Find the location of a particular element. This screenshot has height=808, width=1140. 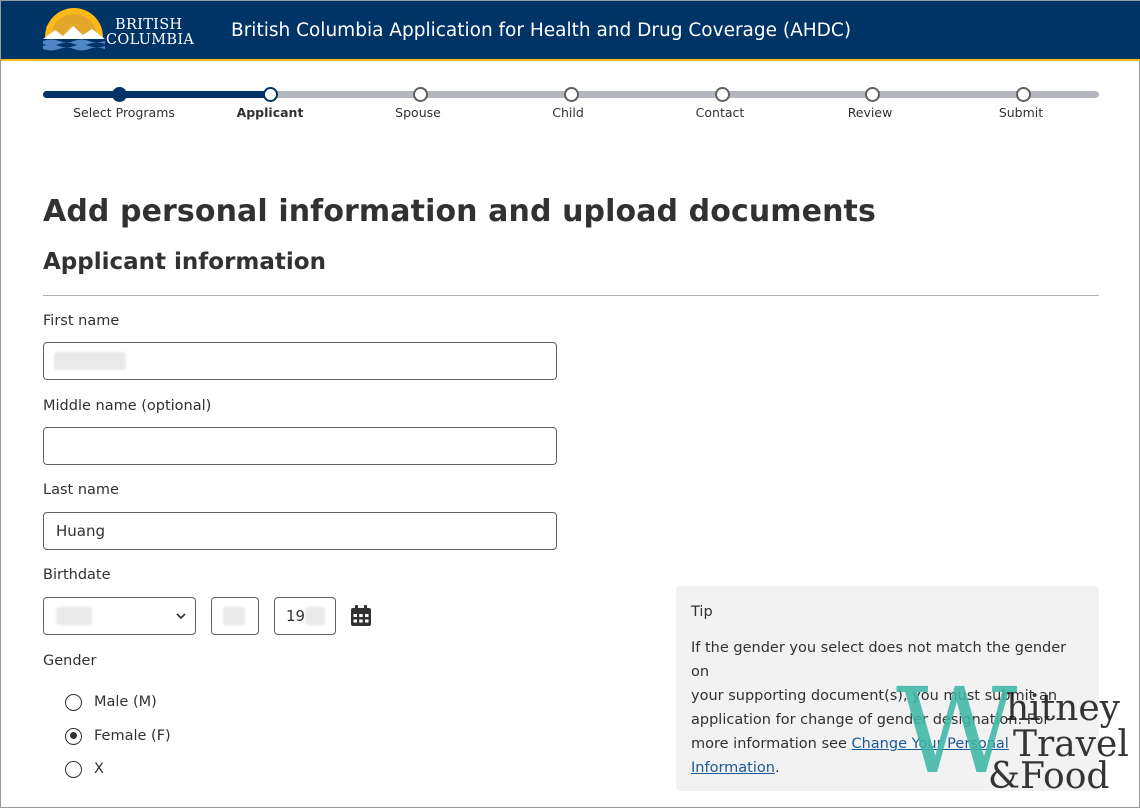

calendar-icon is located at coordinates (361, 616).